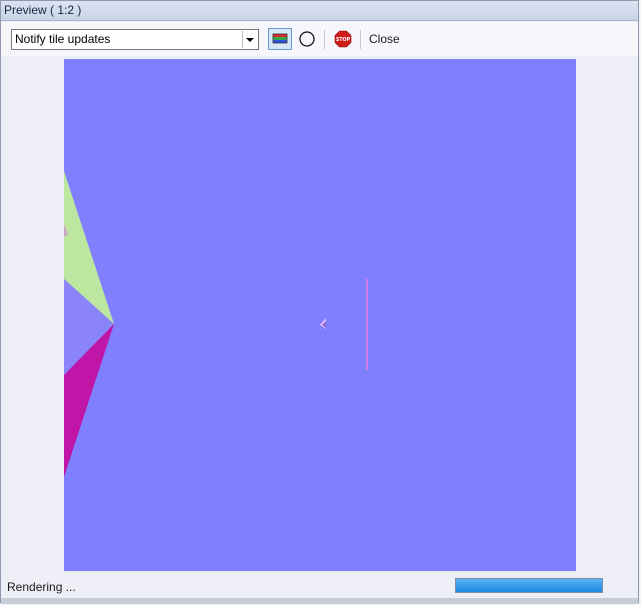 The image size is (641, 605). I want to click on stop-icon: STOP, so click(343, 39).